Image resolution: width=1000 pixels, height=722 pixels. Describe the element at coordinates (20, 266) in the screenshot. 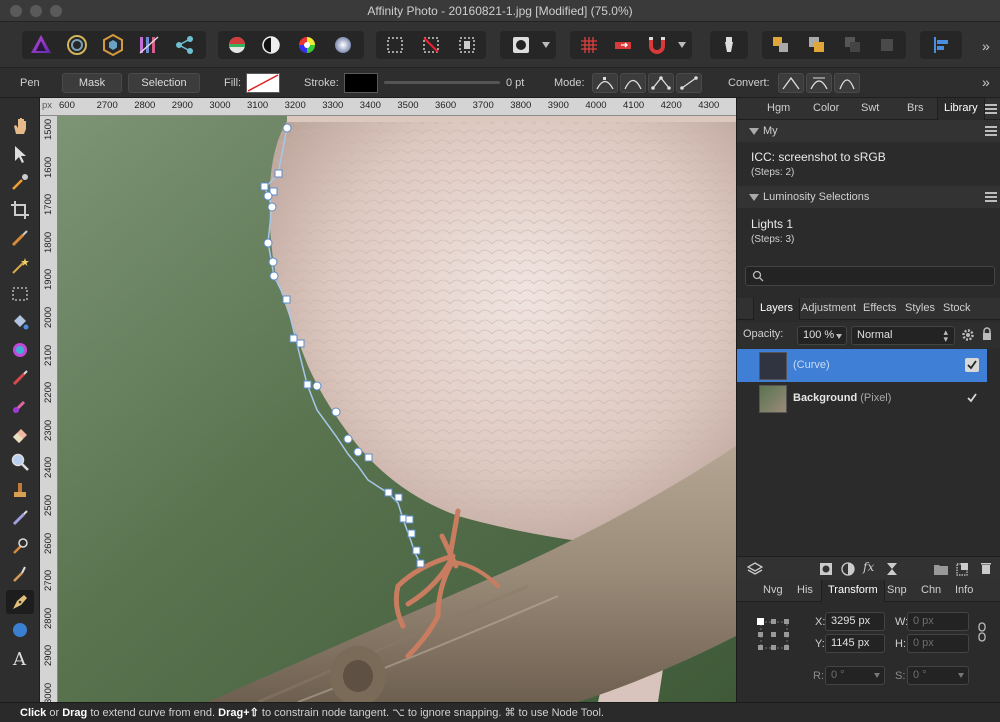

I see `flood-select-tool-icon` at that location.